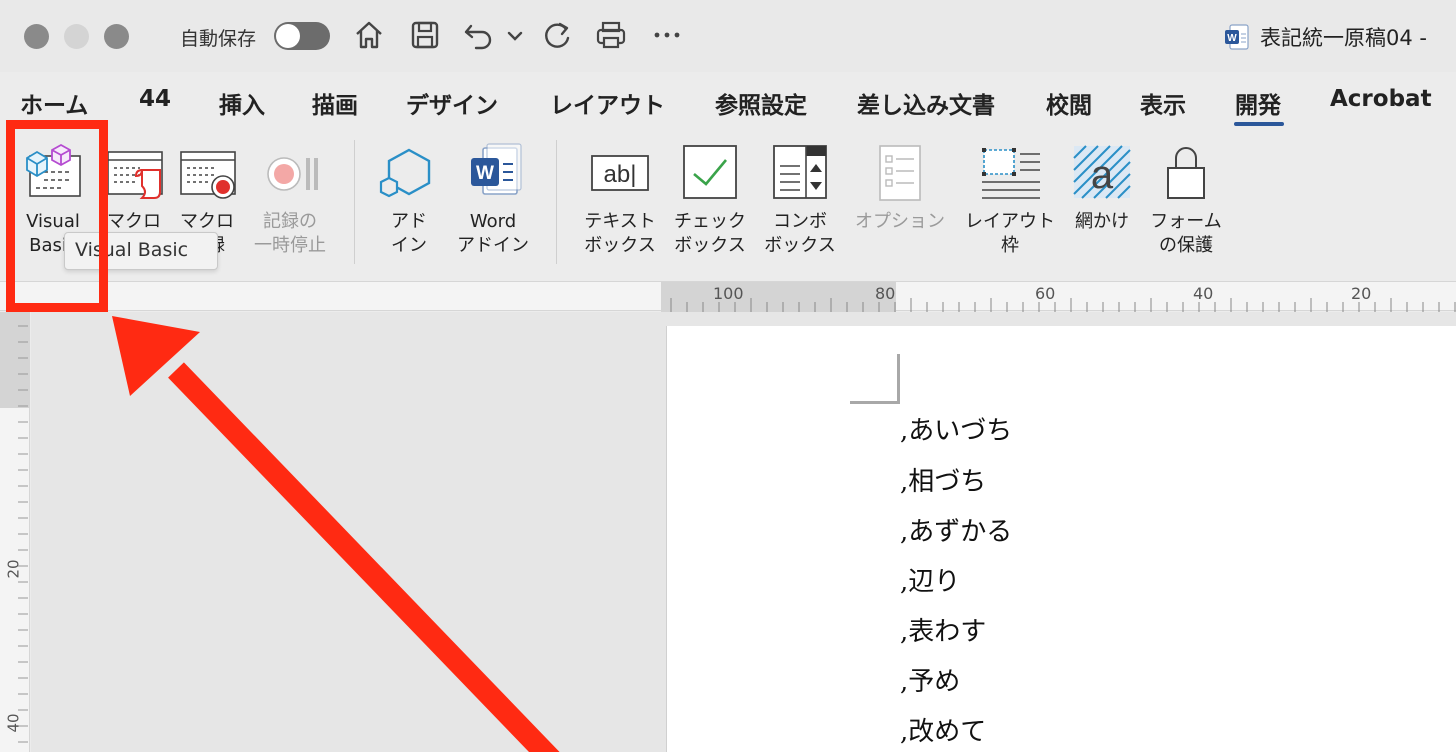 The width and height of the screenshot is (1456, 752). I want to click on document-title: W 表記統一原稿04 -, so click(1325, 37).